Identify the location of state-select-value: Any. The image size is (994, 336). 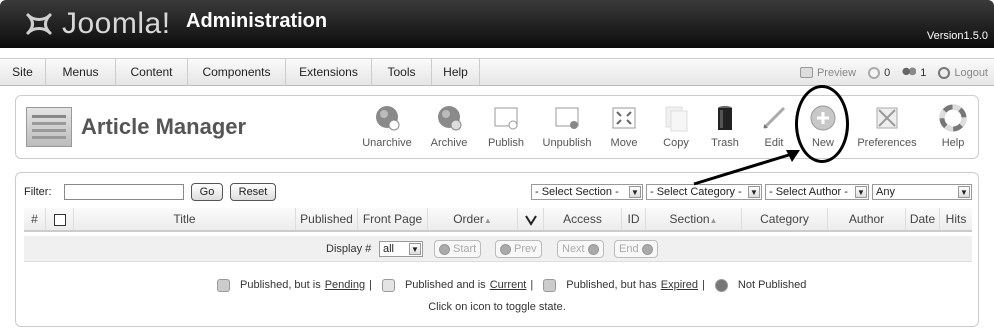
(885, 192).